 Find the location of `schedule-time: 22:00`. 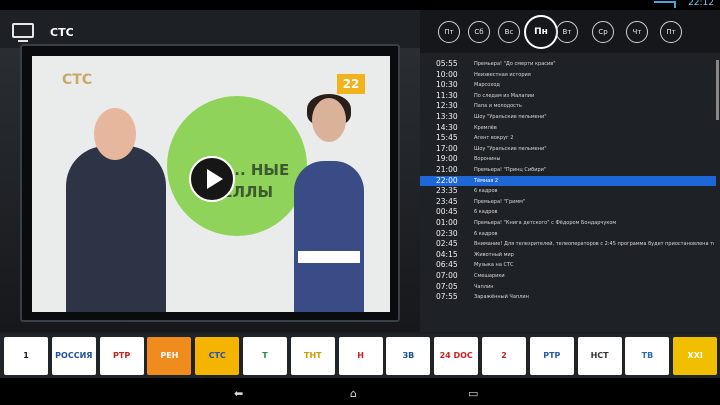

schedule-time: 22:00 is located at coordinates (447, 180).